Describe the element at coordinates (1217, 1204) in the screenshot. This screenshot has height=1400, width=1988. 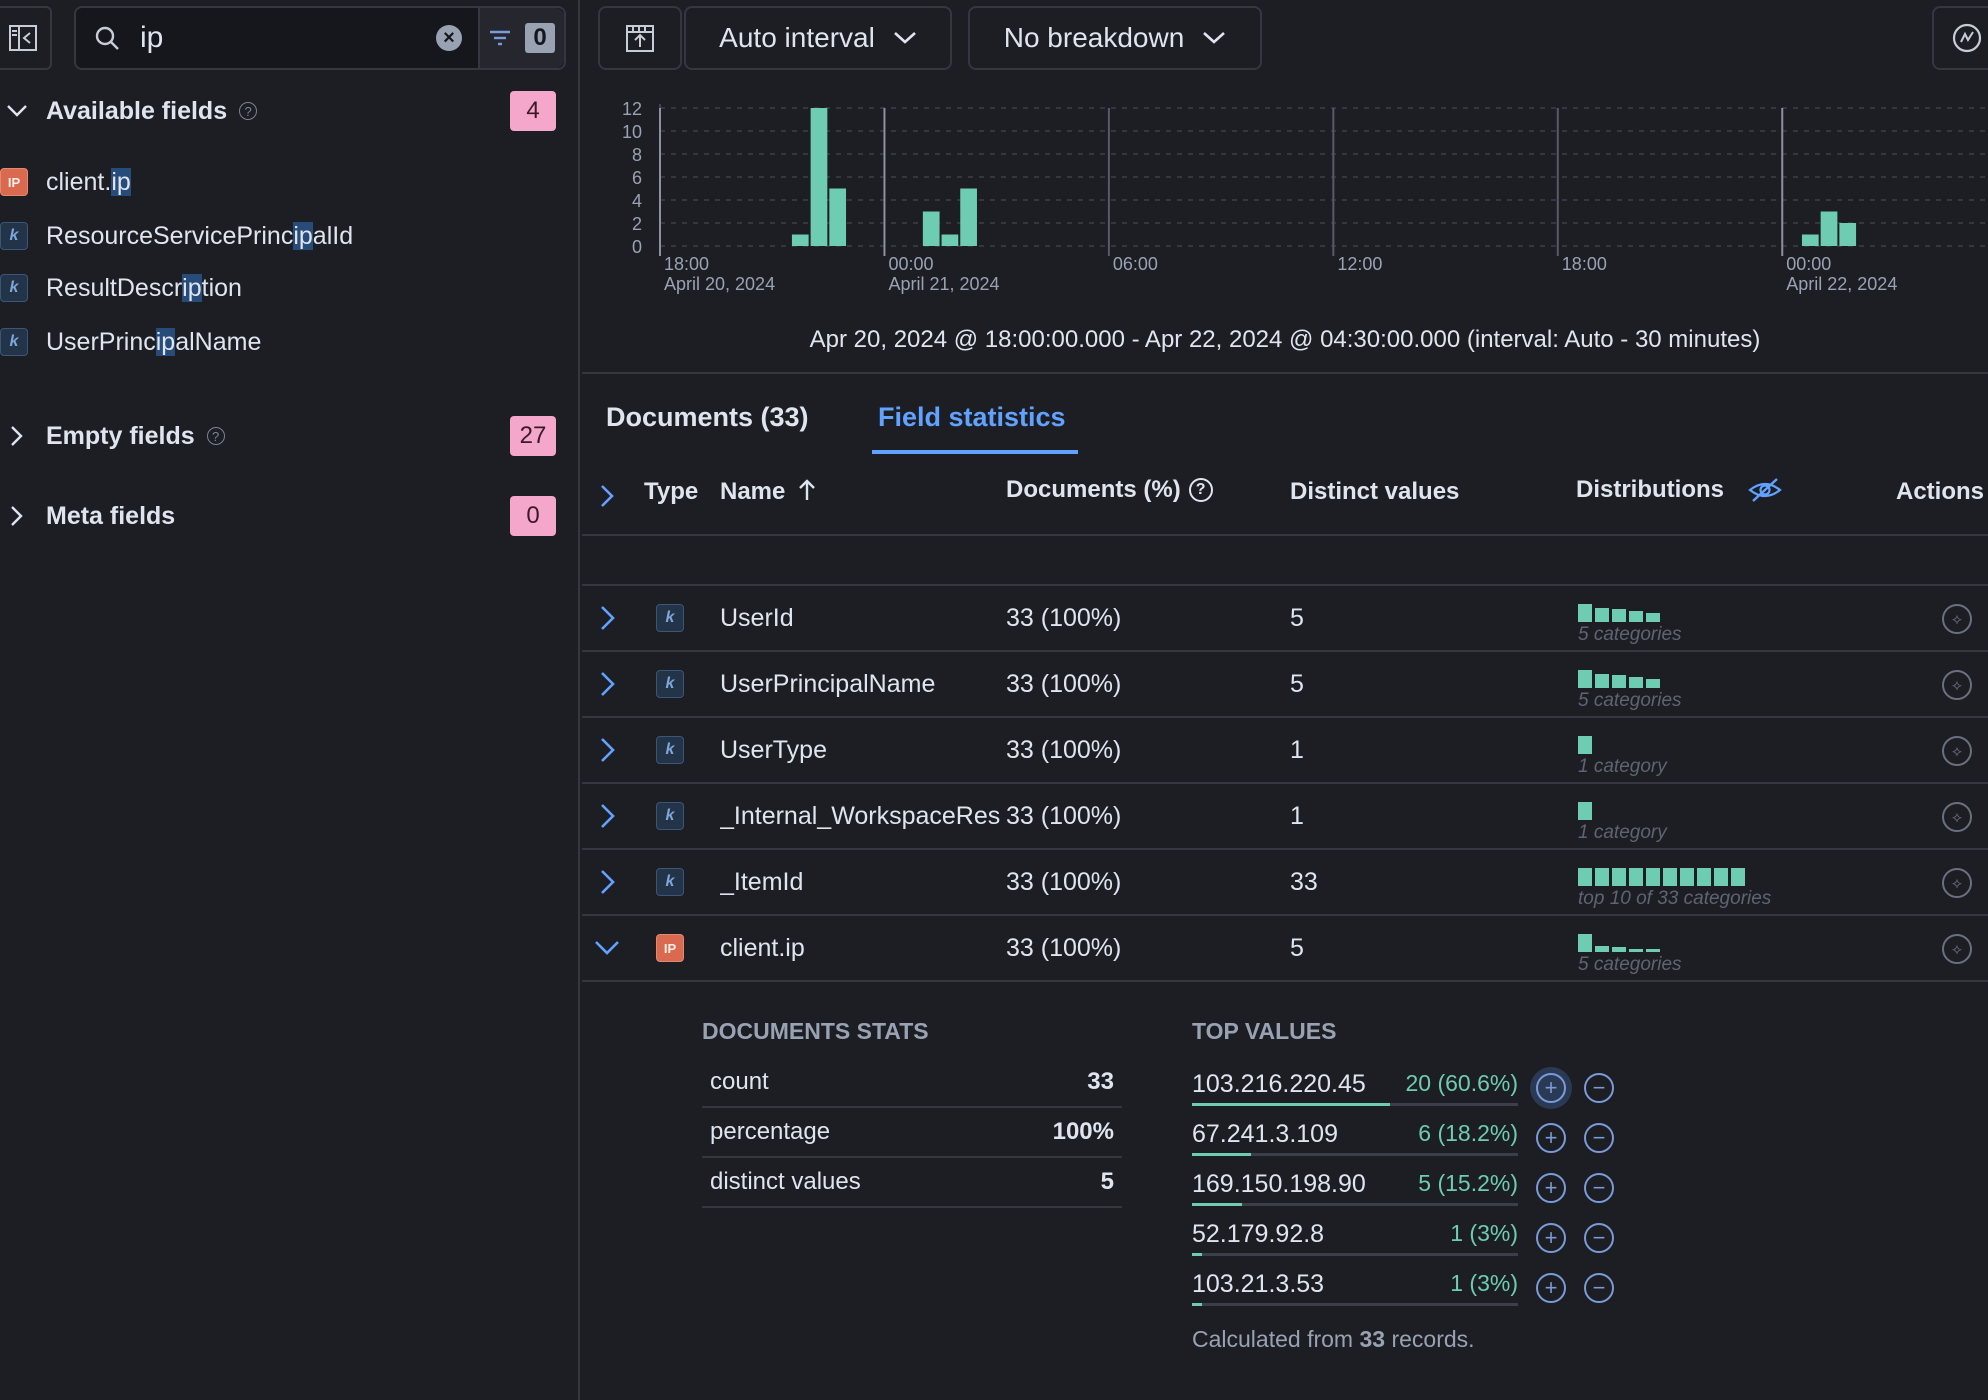
I see `top-value-bar` at that location.